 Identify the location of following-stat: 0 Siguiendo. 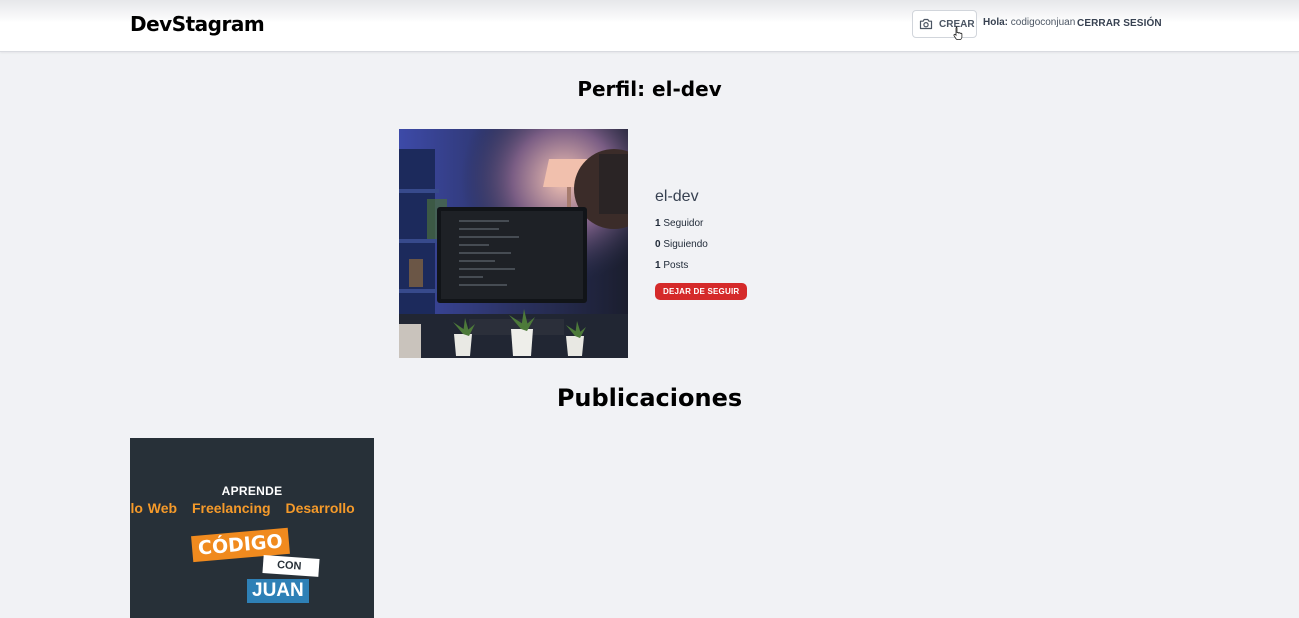
(701, 249).